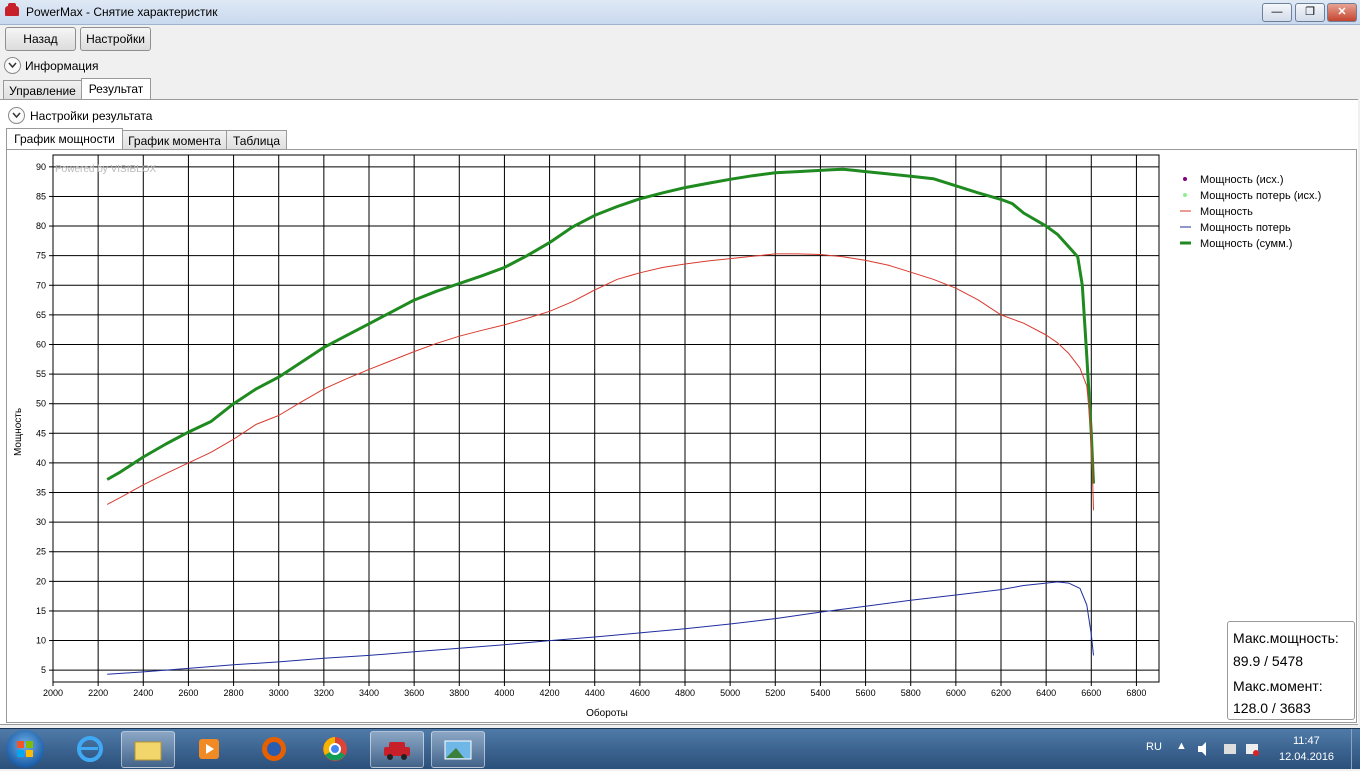  I want to click on x-tick-label: 4200, so click(550, 693).